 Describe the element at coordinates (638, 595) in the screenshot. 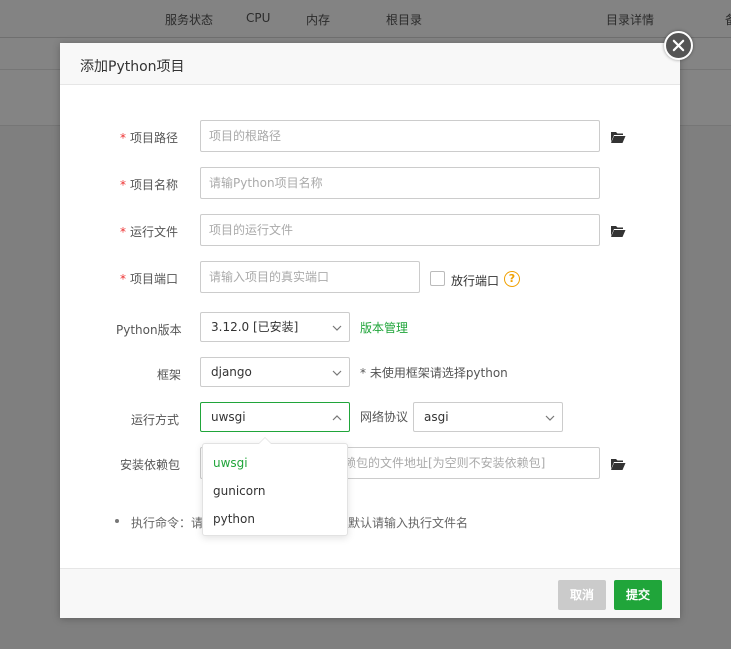

I see `submit-button: 提交` at that location.